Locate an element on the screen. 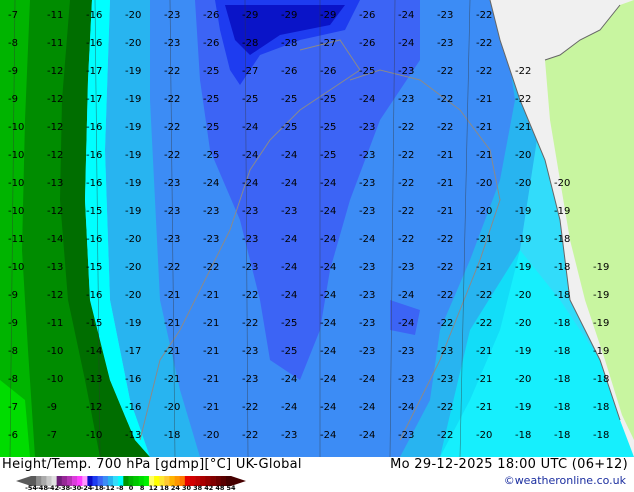 This screenshot has width=634, height=492. colorbar-tick-label: 38 is located at coordinates (198, 488).